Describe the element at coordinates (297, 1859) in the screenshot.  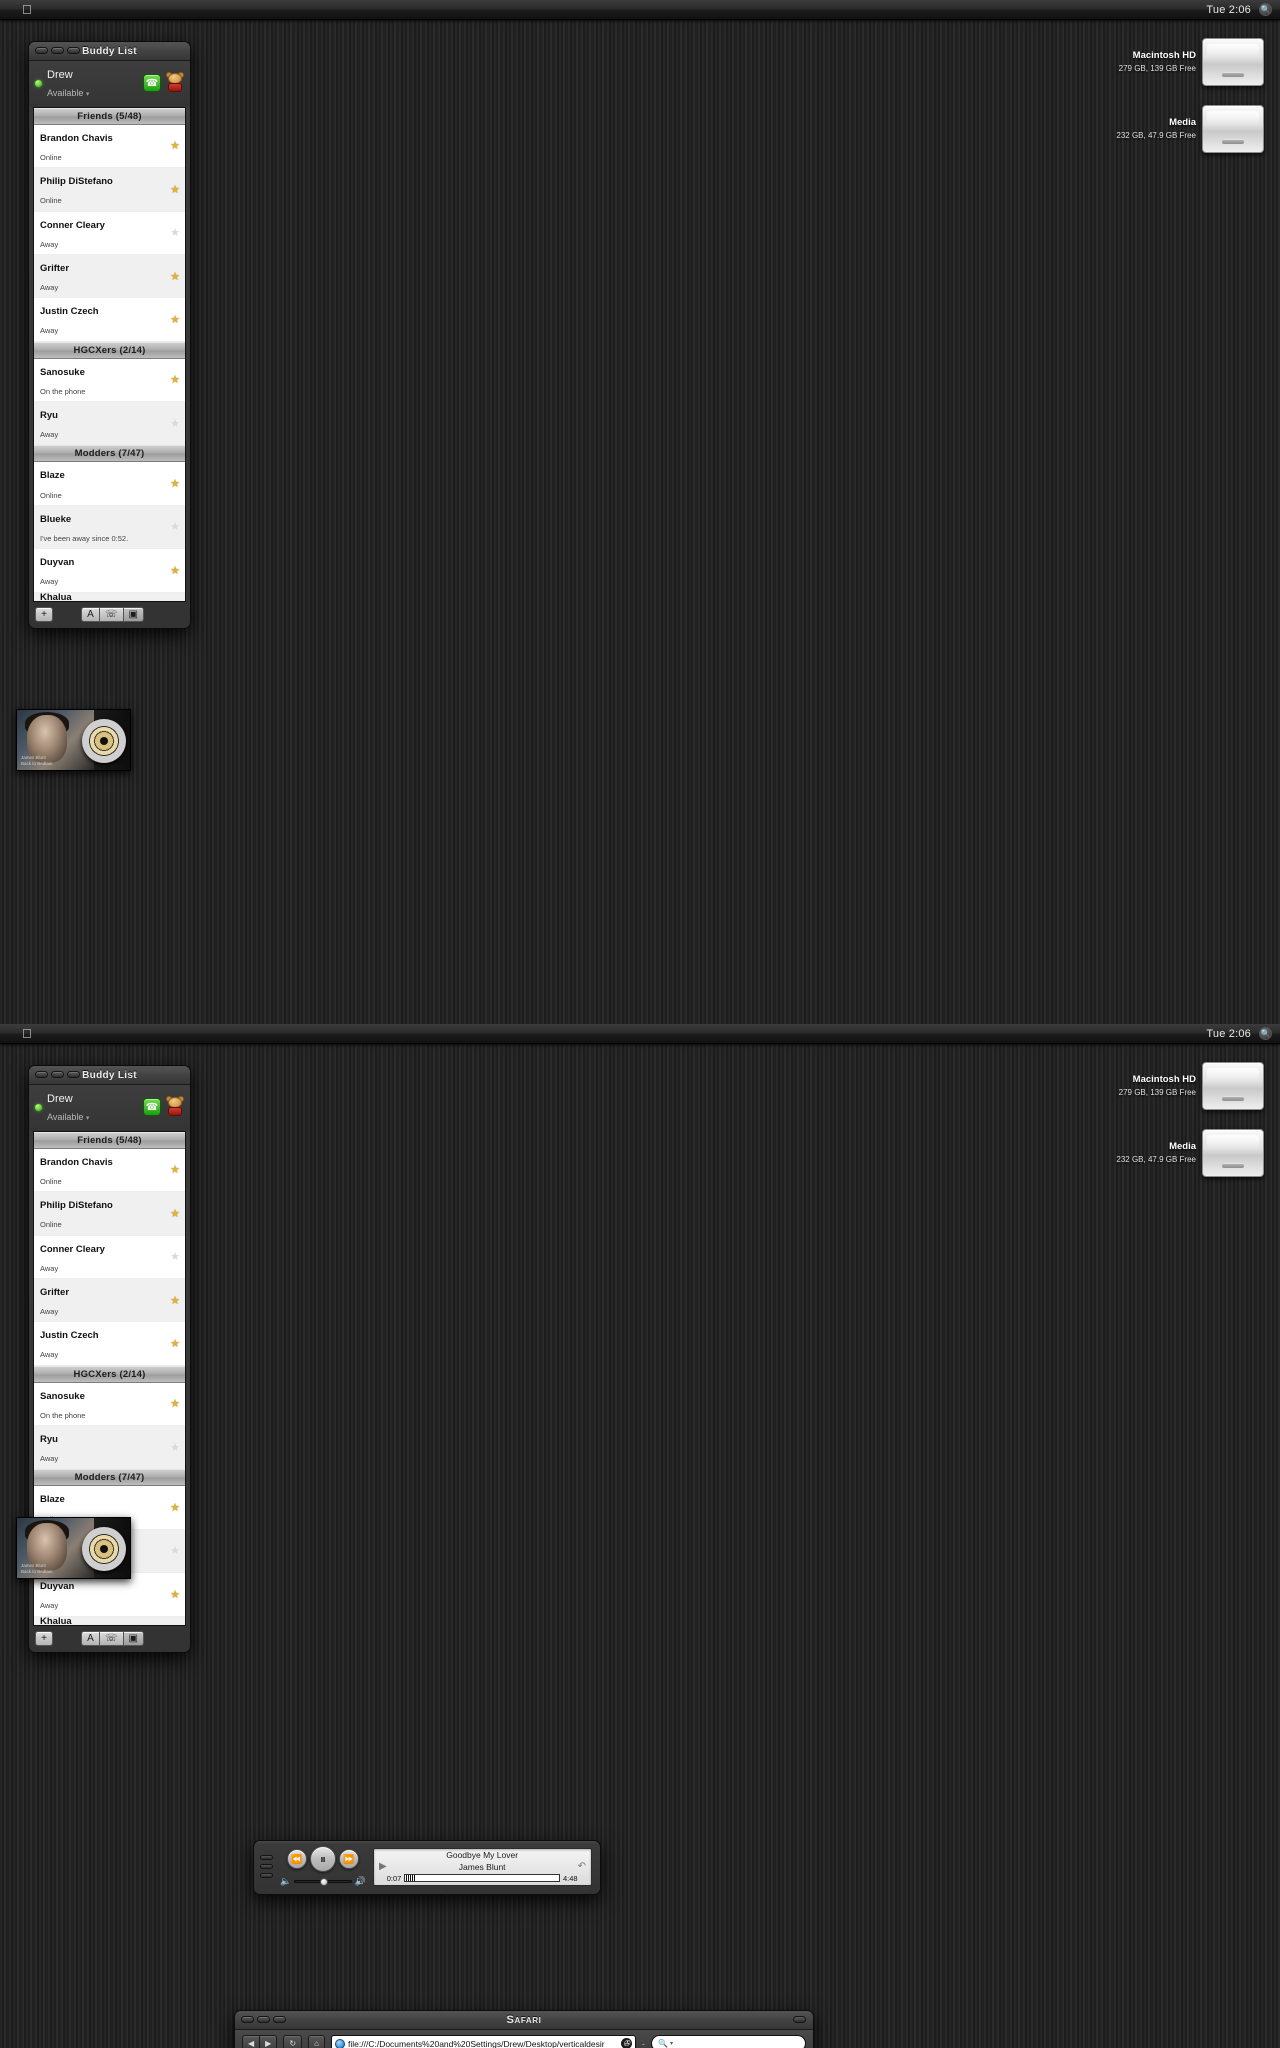
I see `rewind-icon: ⏪` at that location.